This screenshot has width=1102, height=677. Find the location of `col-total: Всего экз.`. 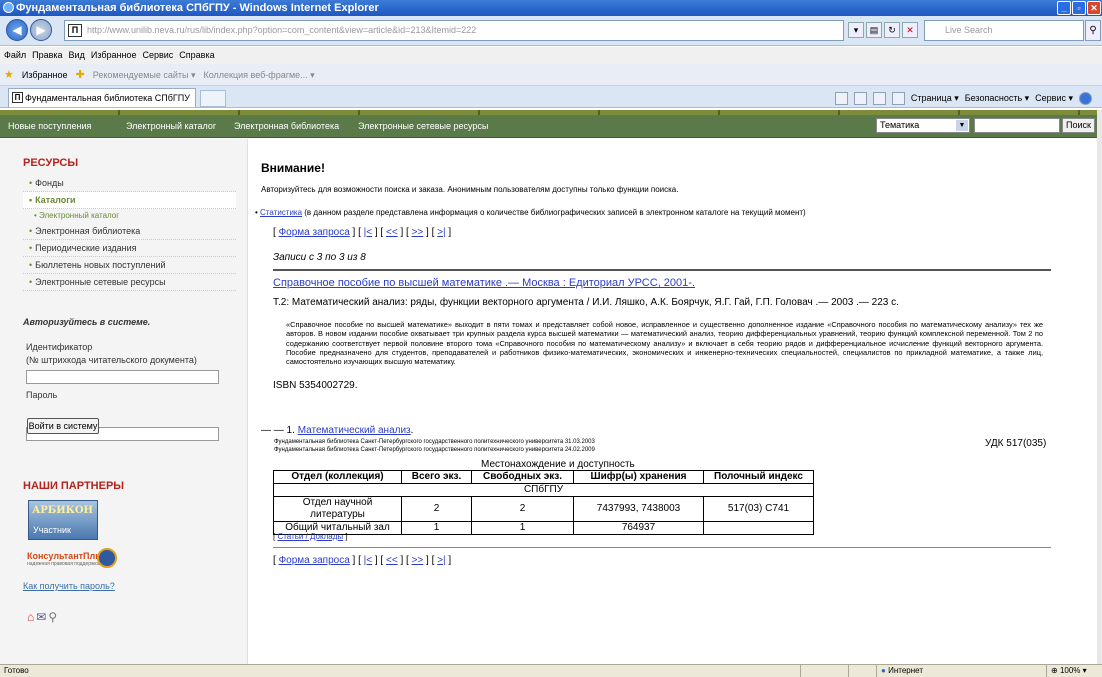

col-total: Всего экз. is located at coordinates (436, 477).